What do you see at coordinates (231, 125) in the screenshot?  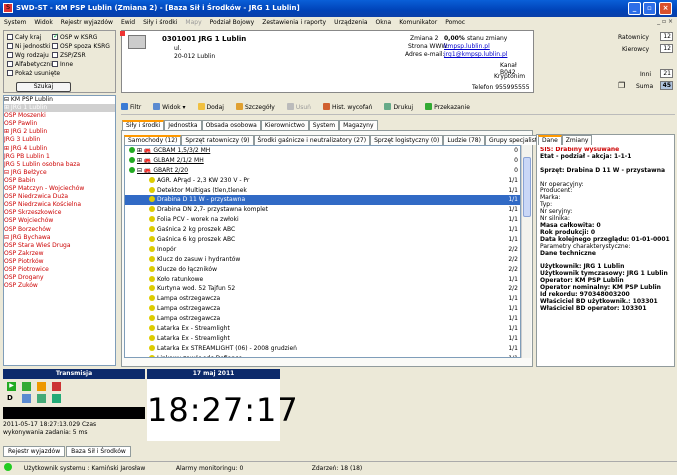 I see `tab-2: Obsada osobowa` at bounding box center [231, 125].